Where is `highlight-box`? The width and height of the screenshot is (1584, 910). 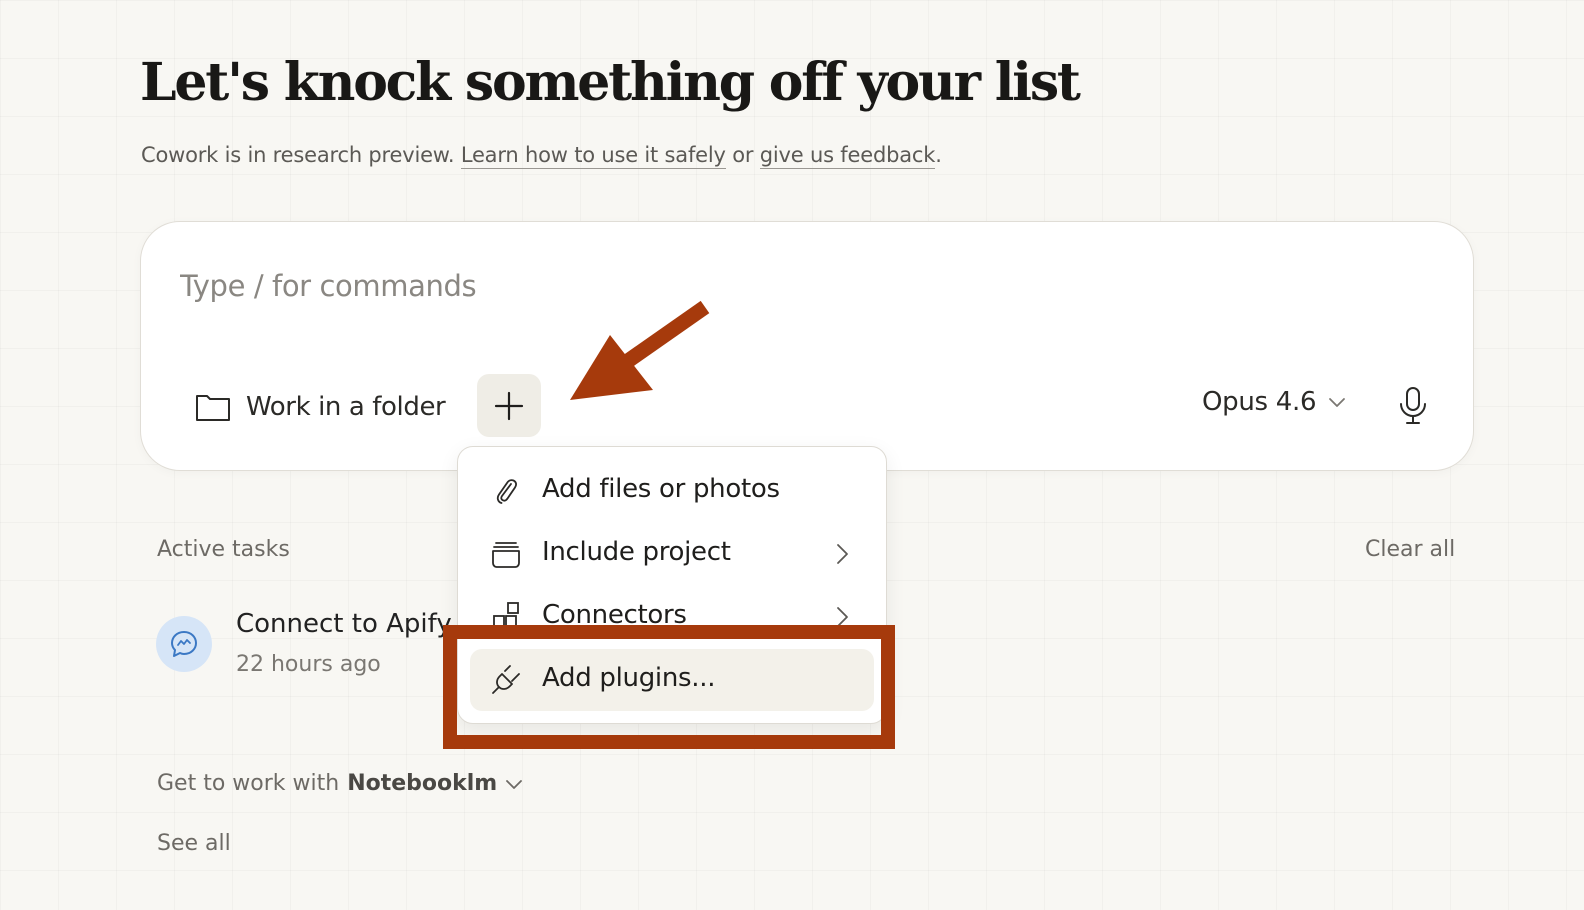 highlight-box is located at coordinates (669, 687).